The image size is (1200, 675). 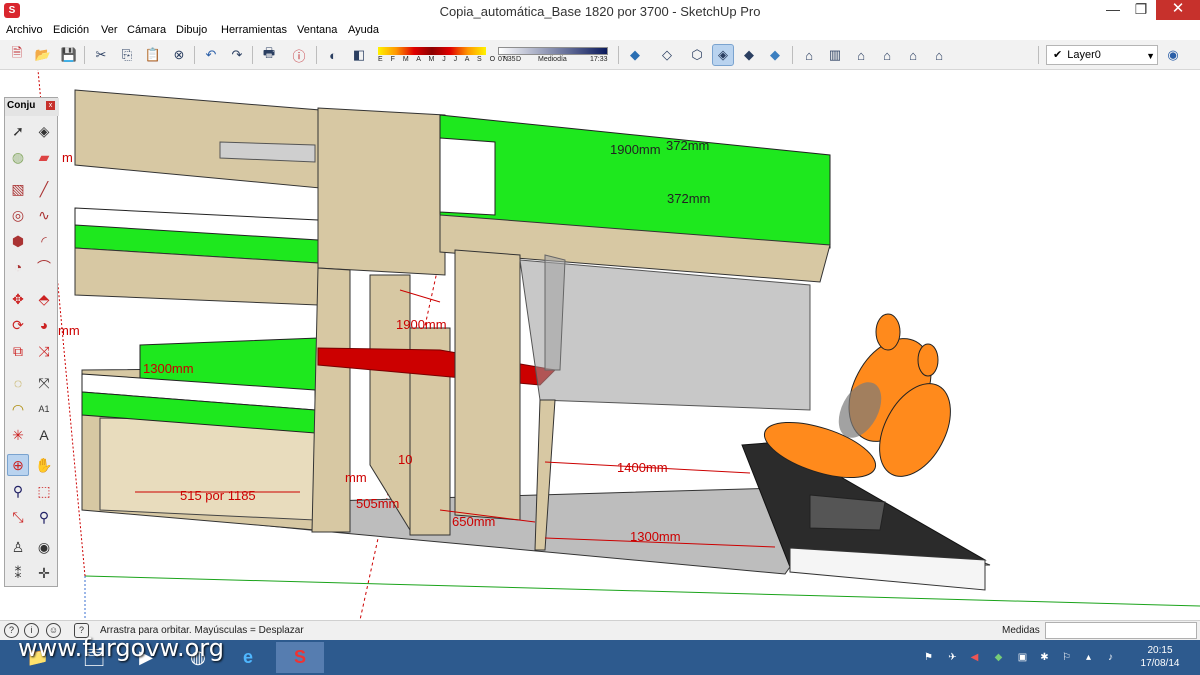 What do you see at coordinates (18, 157) in the screenshot?
I see `paint-icon: ◍` at bounding box center [18, 157].